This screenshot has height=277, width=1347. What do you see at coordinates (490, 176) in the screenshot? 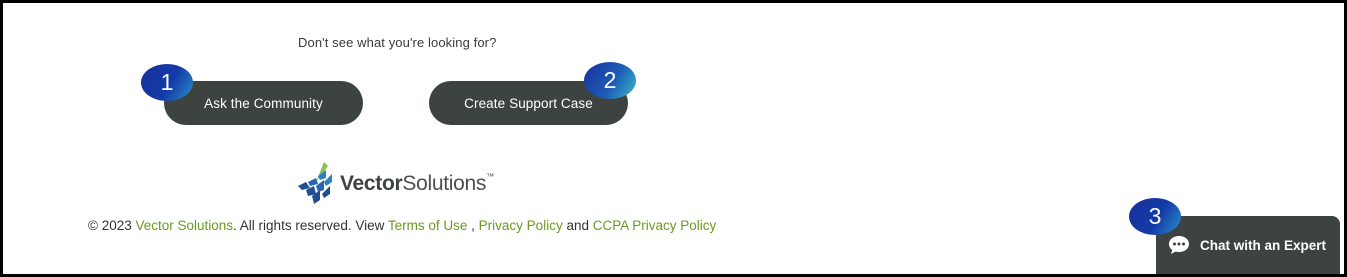
I see `logo-trademark: ™` at bounding box center [490, 176].